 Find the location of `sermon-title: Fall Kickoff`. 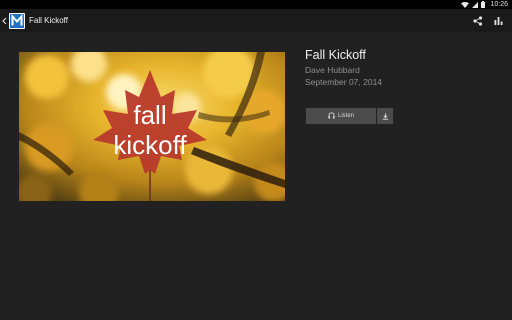

sermon-title: Fall Kickoff is located at coordinates (335, 55).